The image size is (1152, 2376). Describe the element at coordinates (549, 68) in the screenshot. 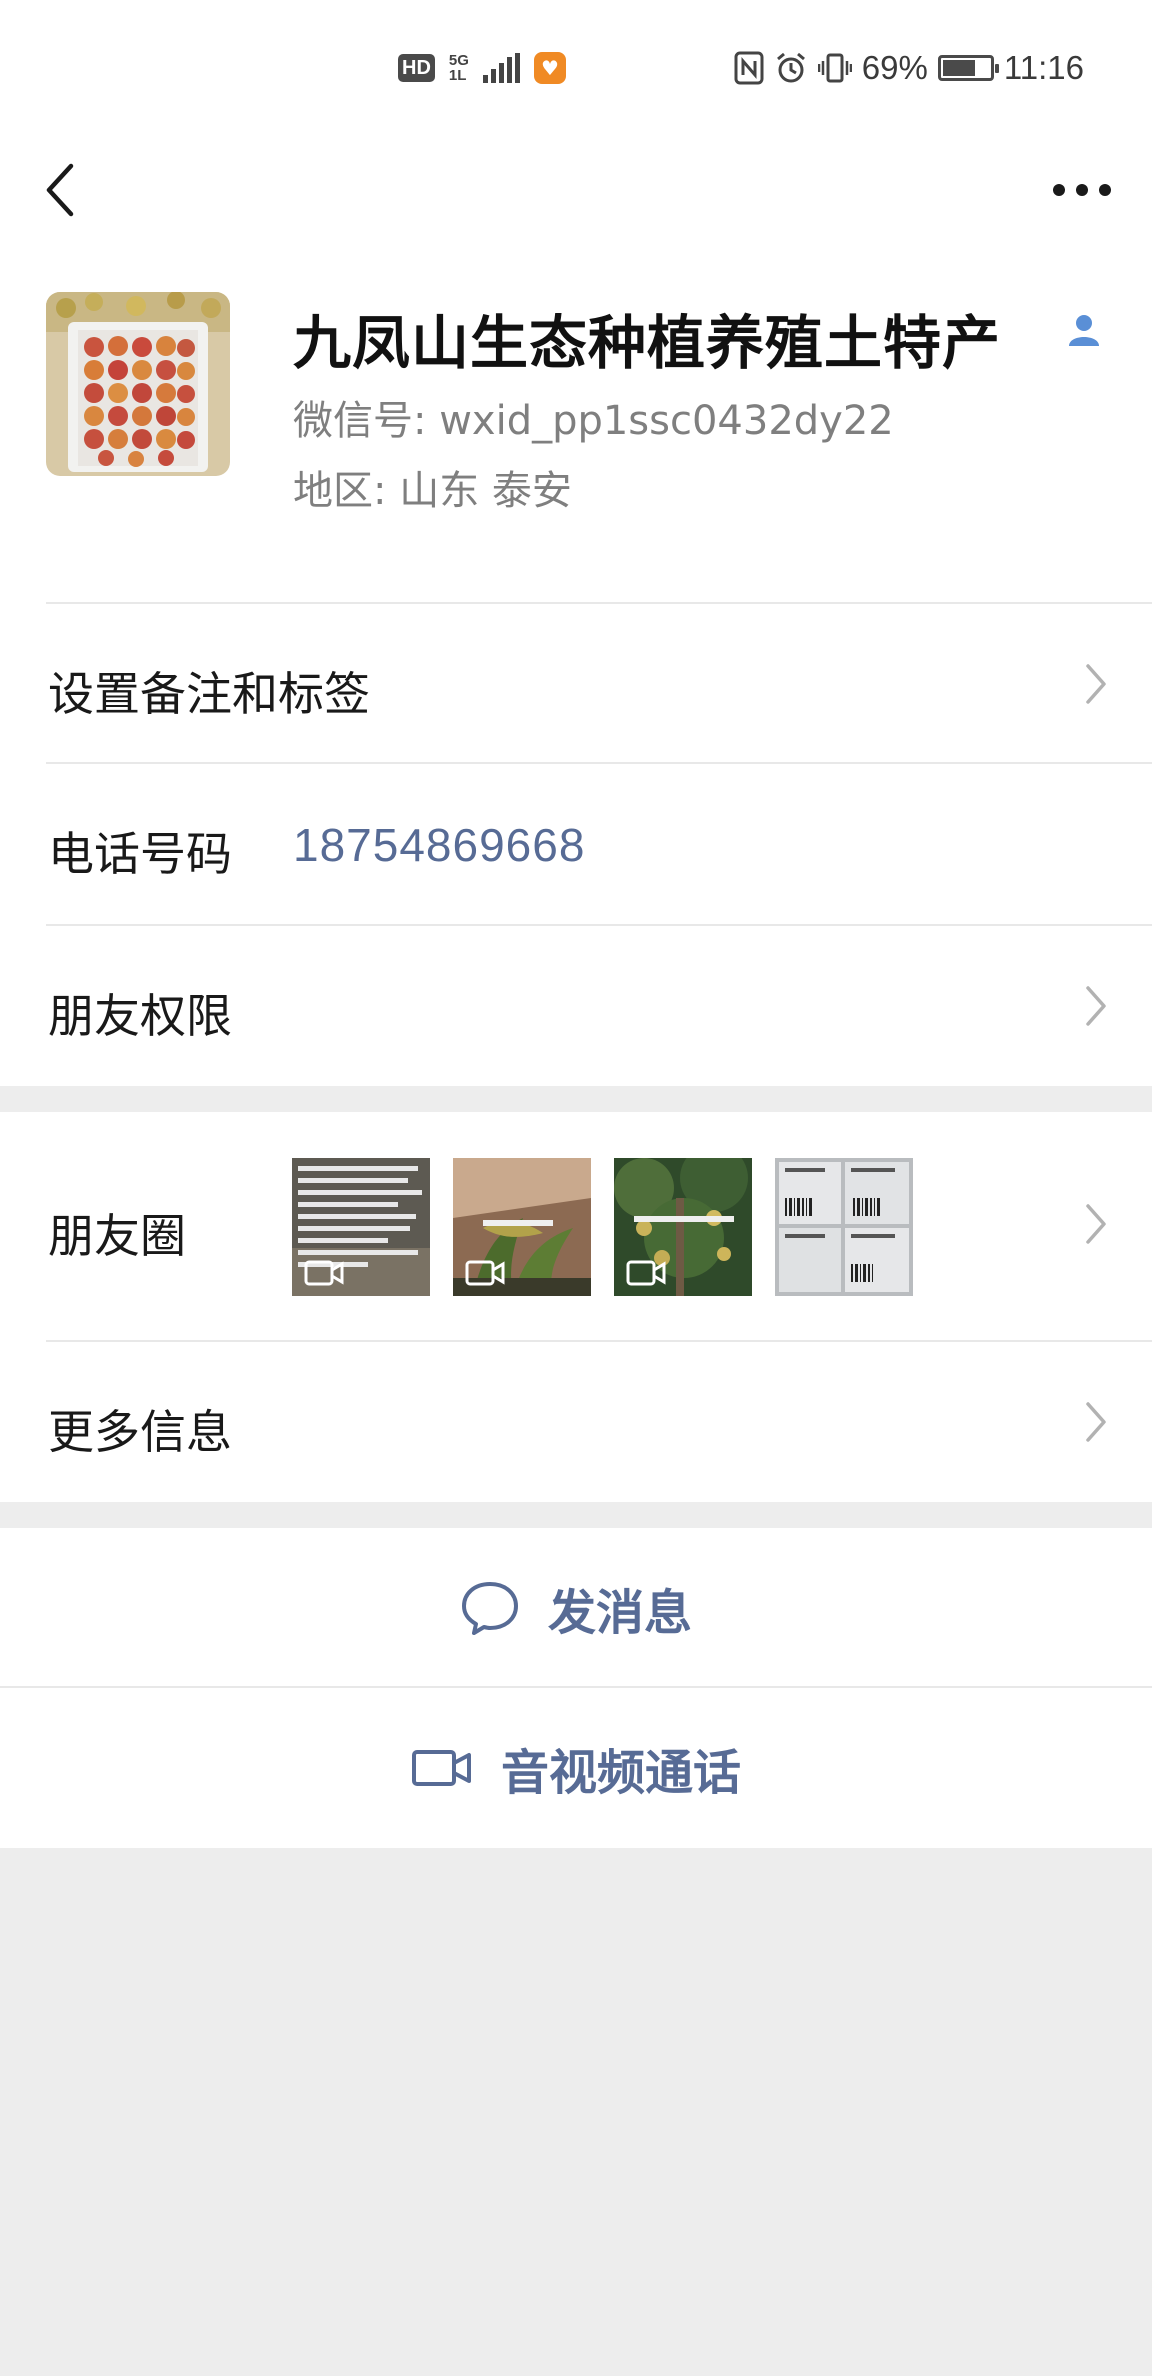

I see `health-app-icon: ♥` at that location.